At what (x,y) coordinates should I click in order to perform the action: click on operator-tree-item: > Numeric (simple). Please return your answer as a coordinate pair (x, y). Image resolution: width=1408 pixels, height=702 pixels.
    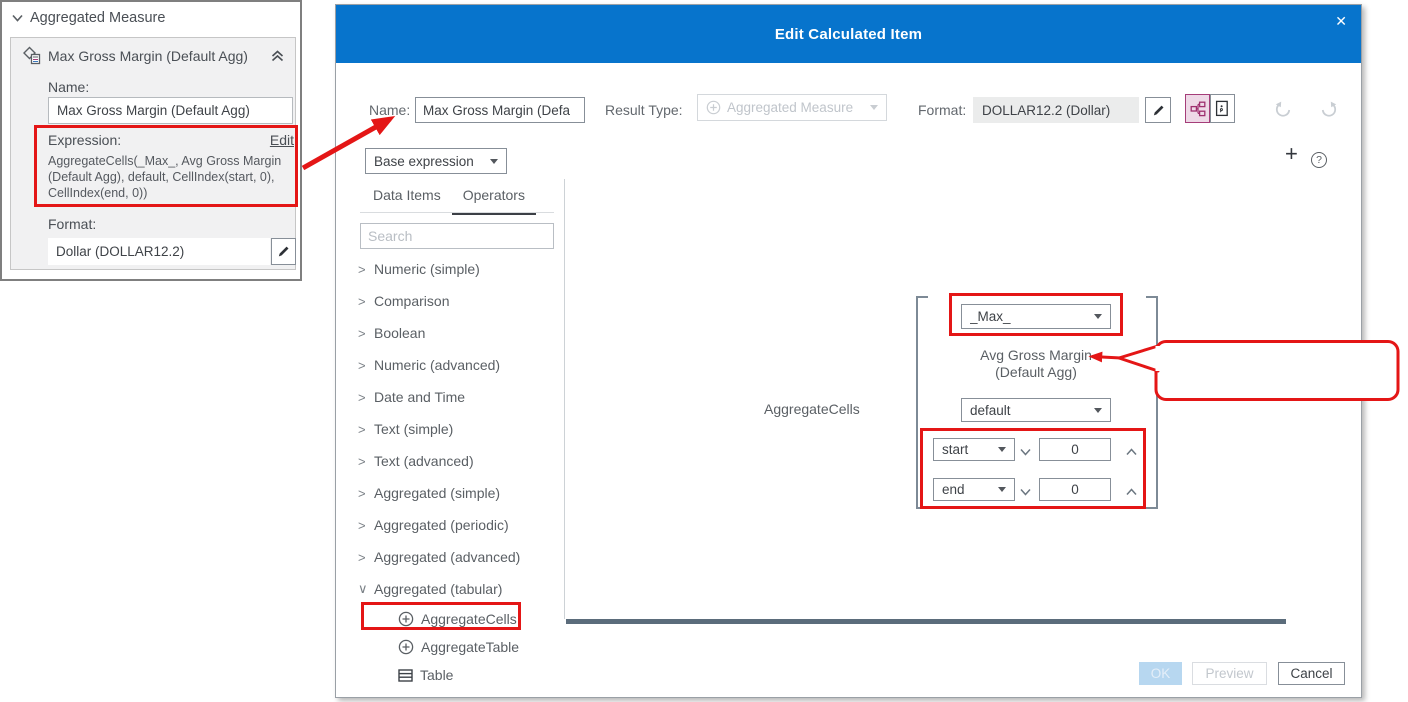
    Looking at the image, I should click on (458, 269).